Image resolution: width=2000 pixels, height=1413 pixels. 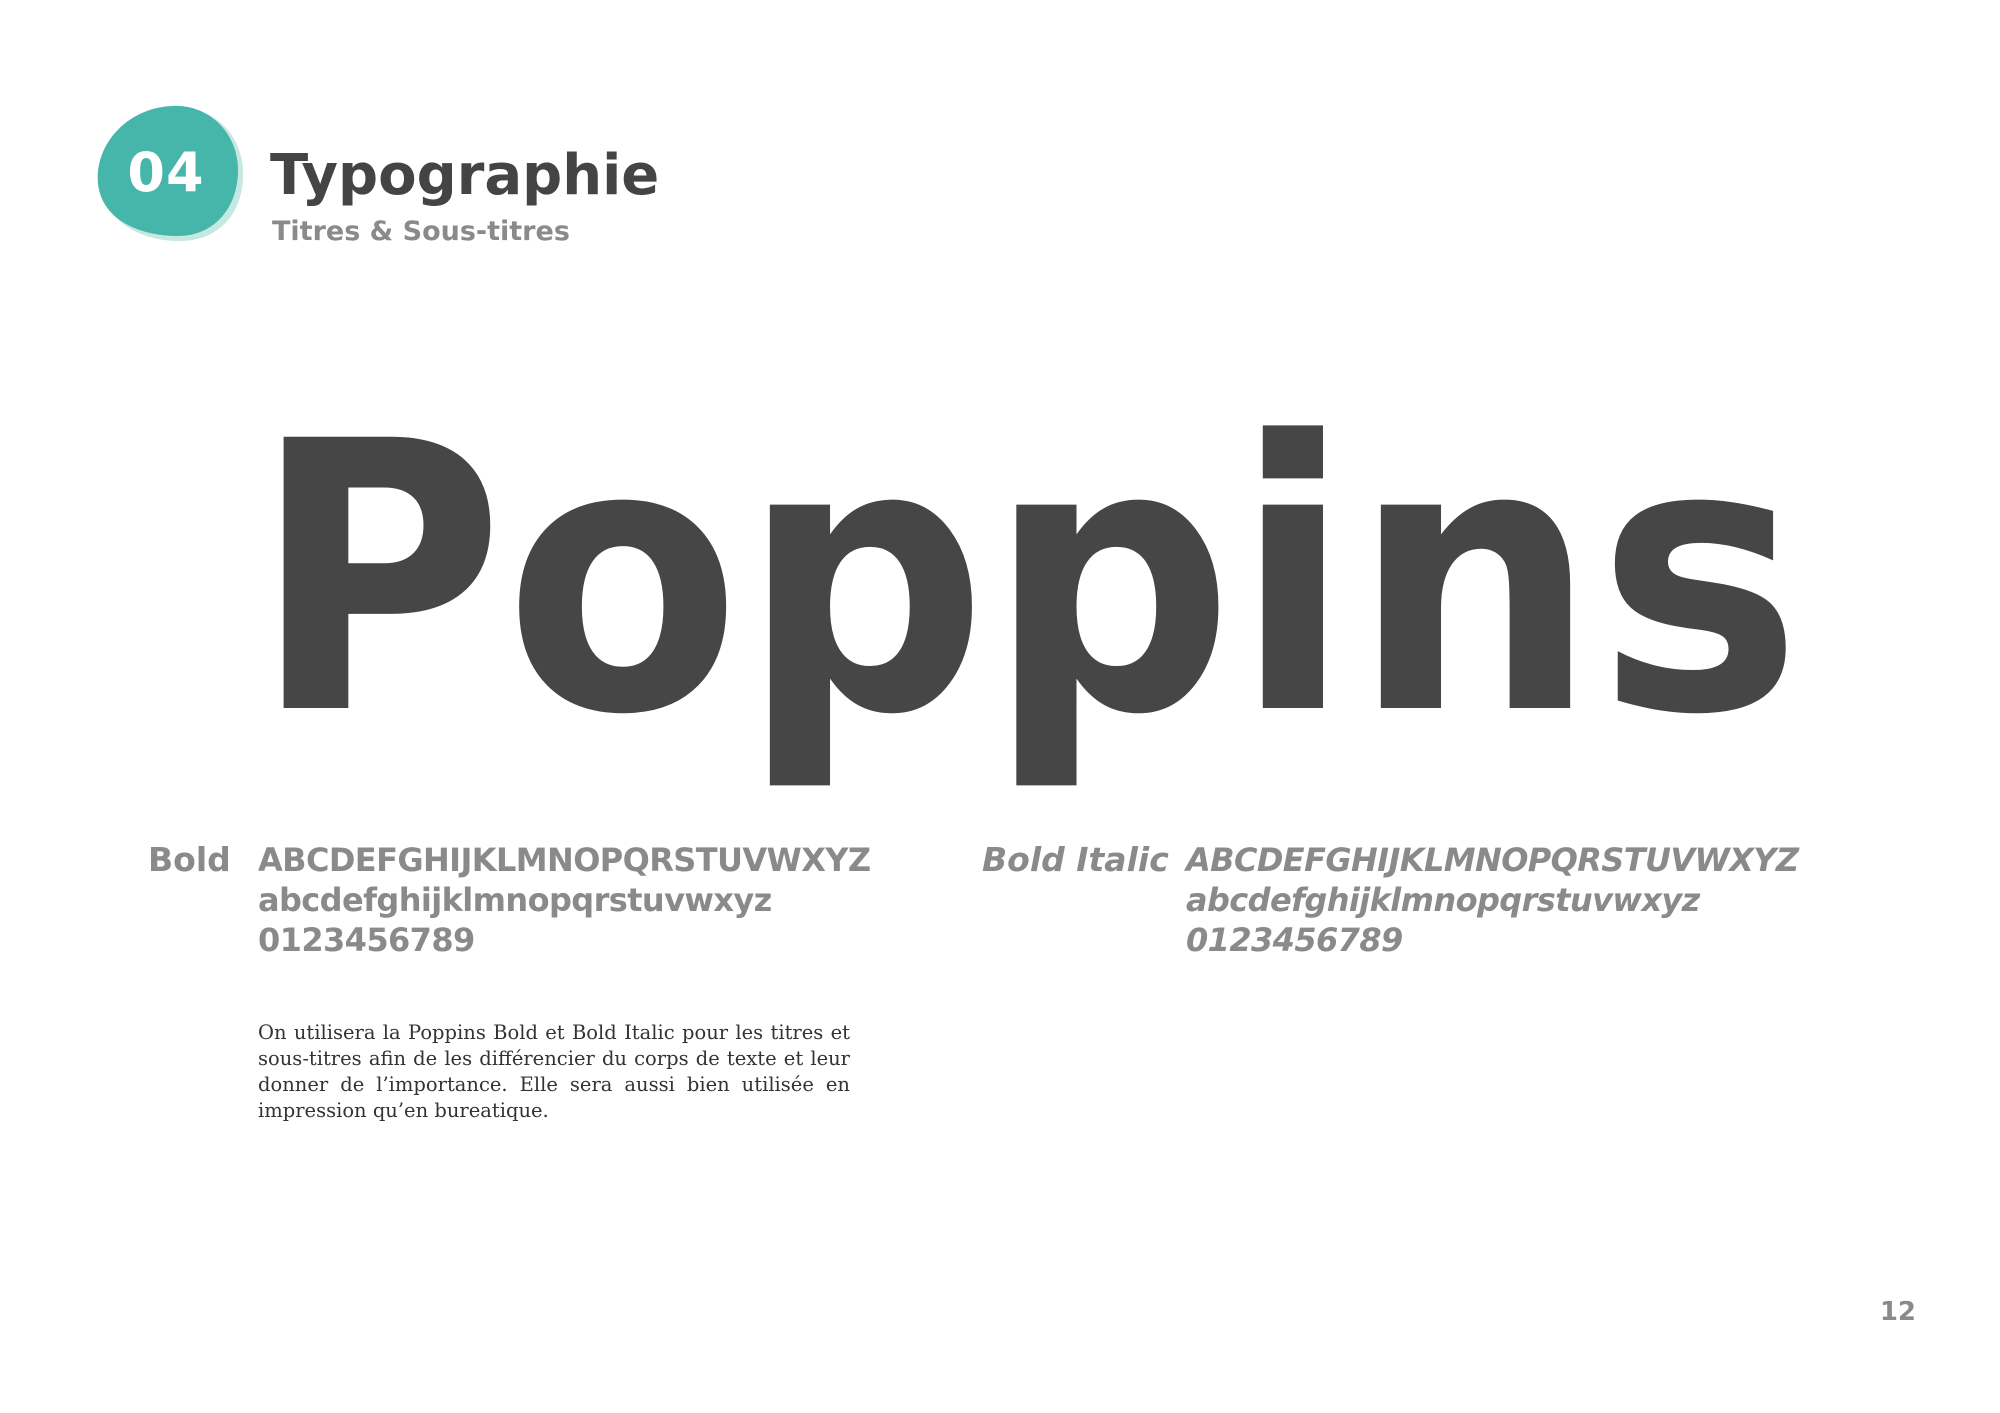 I want to click on page-title: Typographie, so click(x=465, y=175).